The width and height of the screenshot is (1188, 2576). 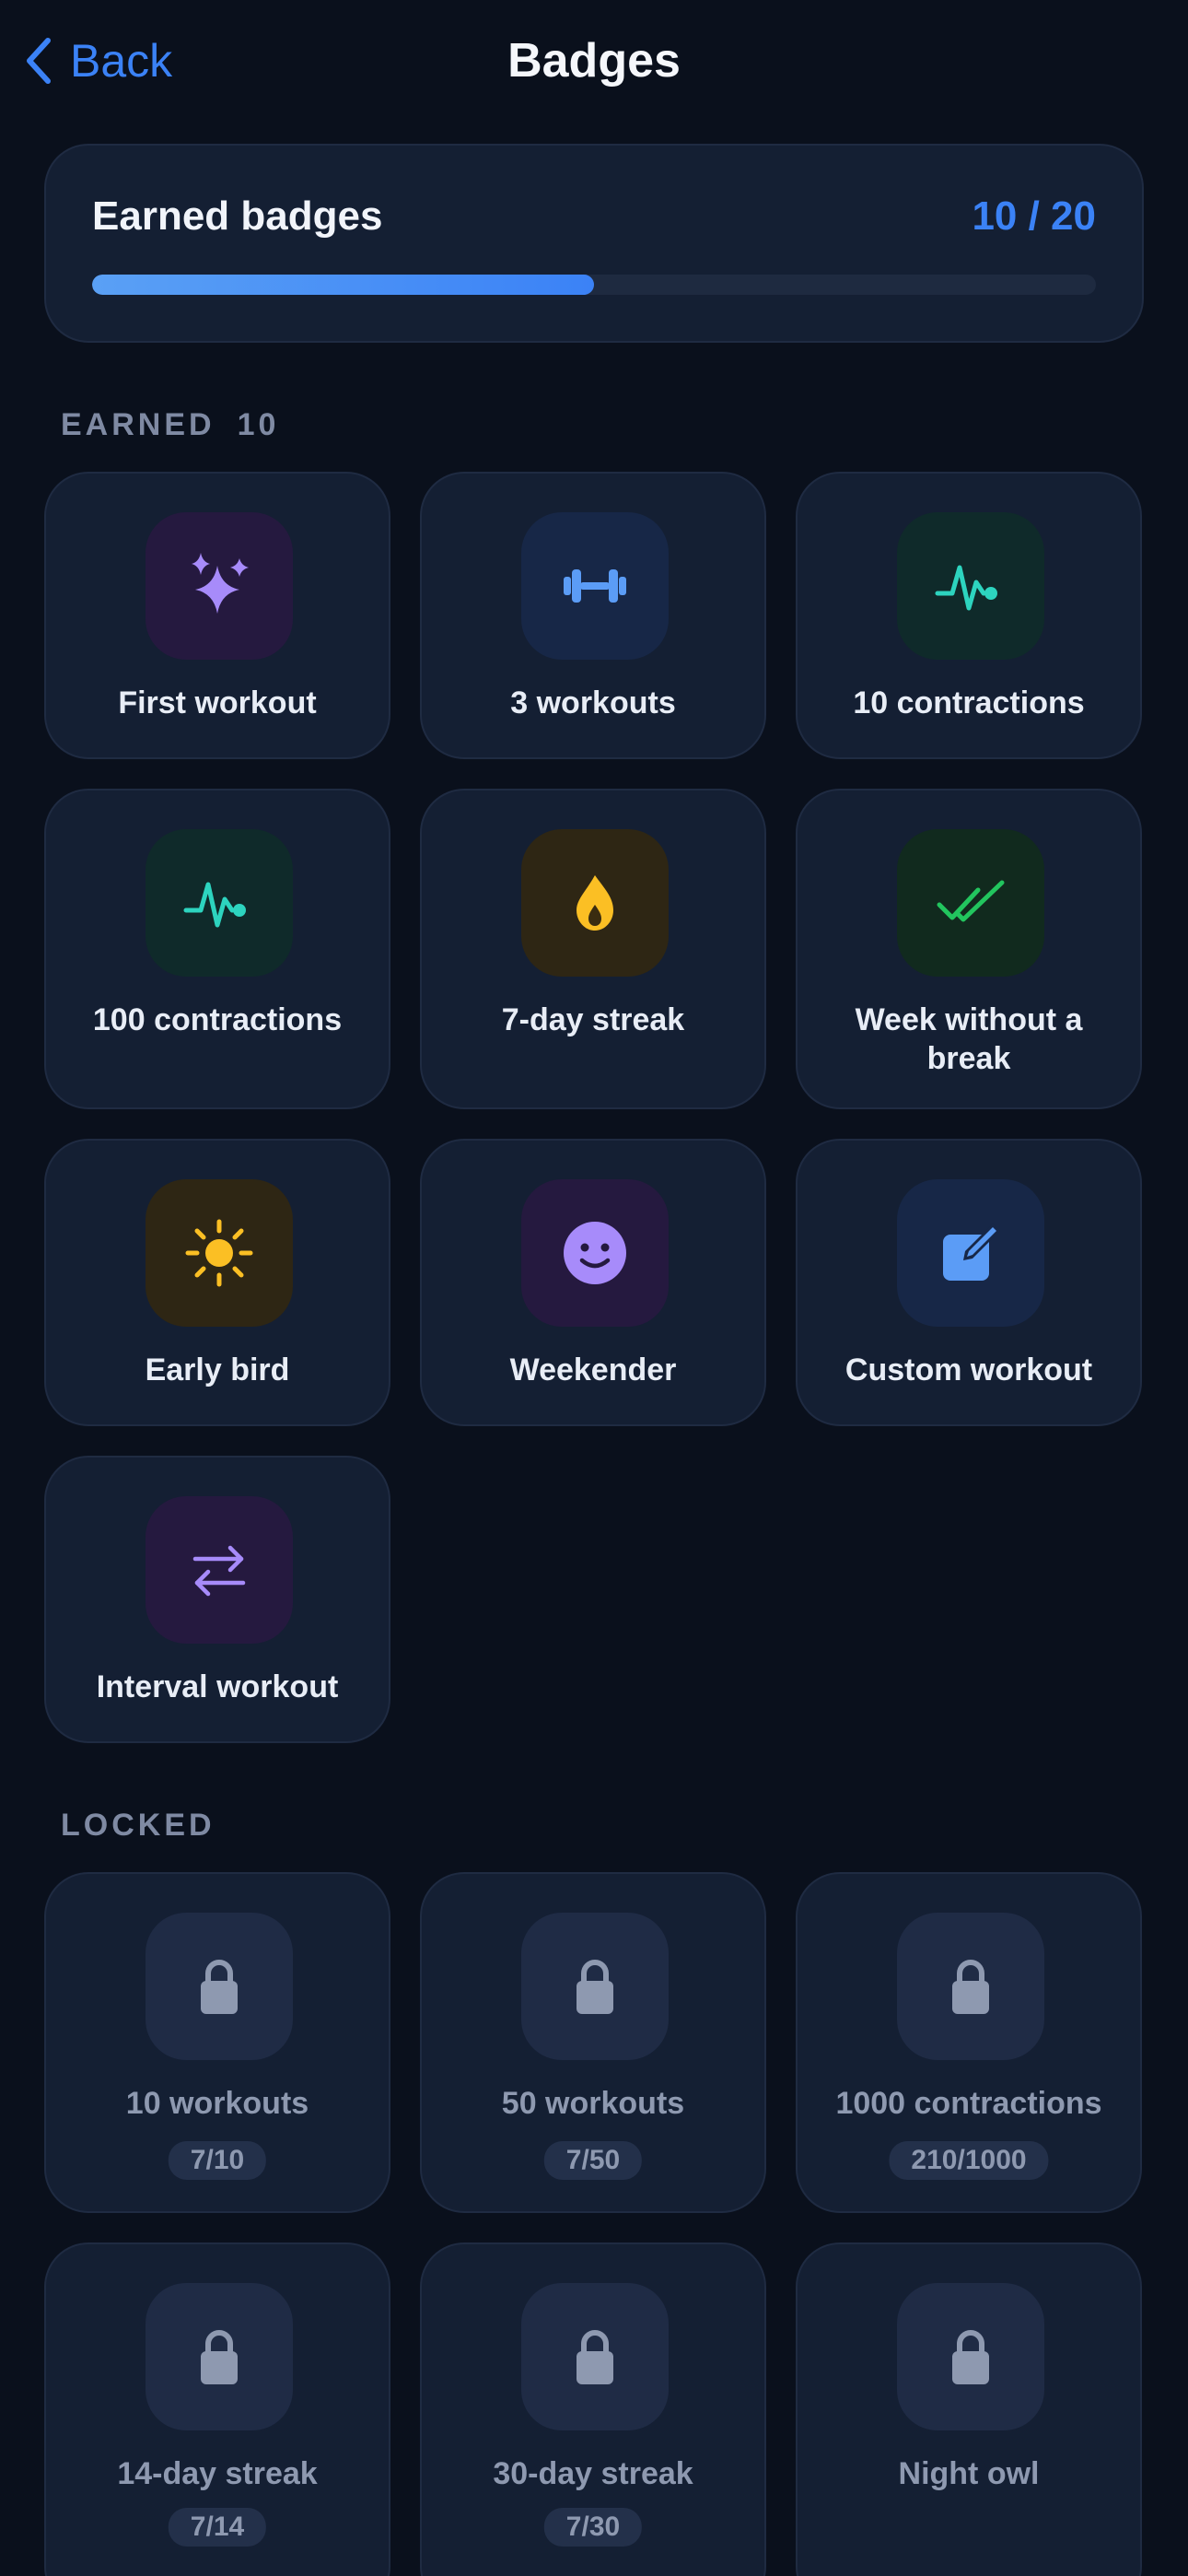 I want to click on badge-interval-workout: Interval workout, so click(x=217, y=1599).